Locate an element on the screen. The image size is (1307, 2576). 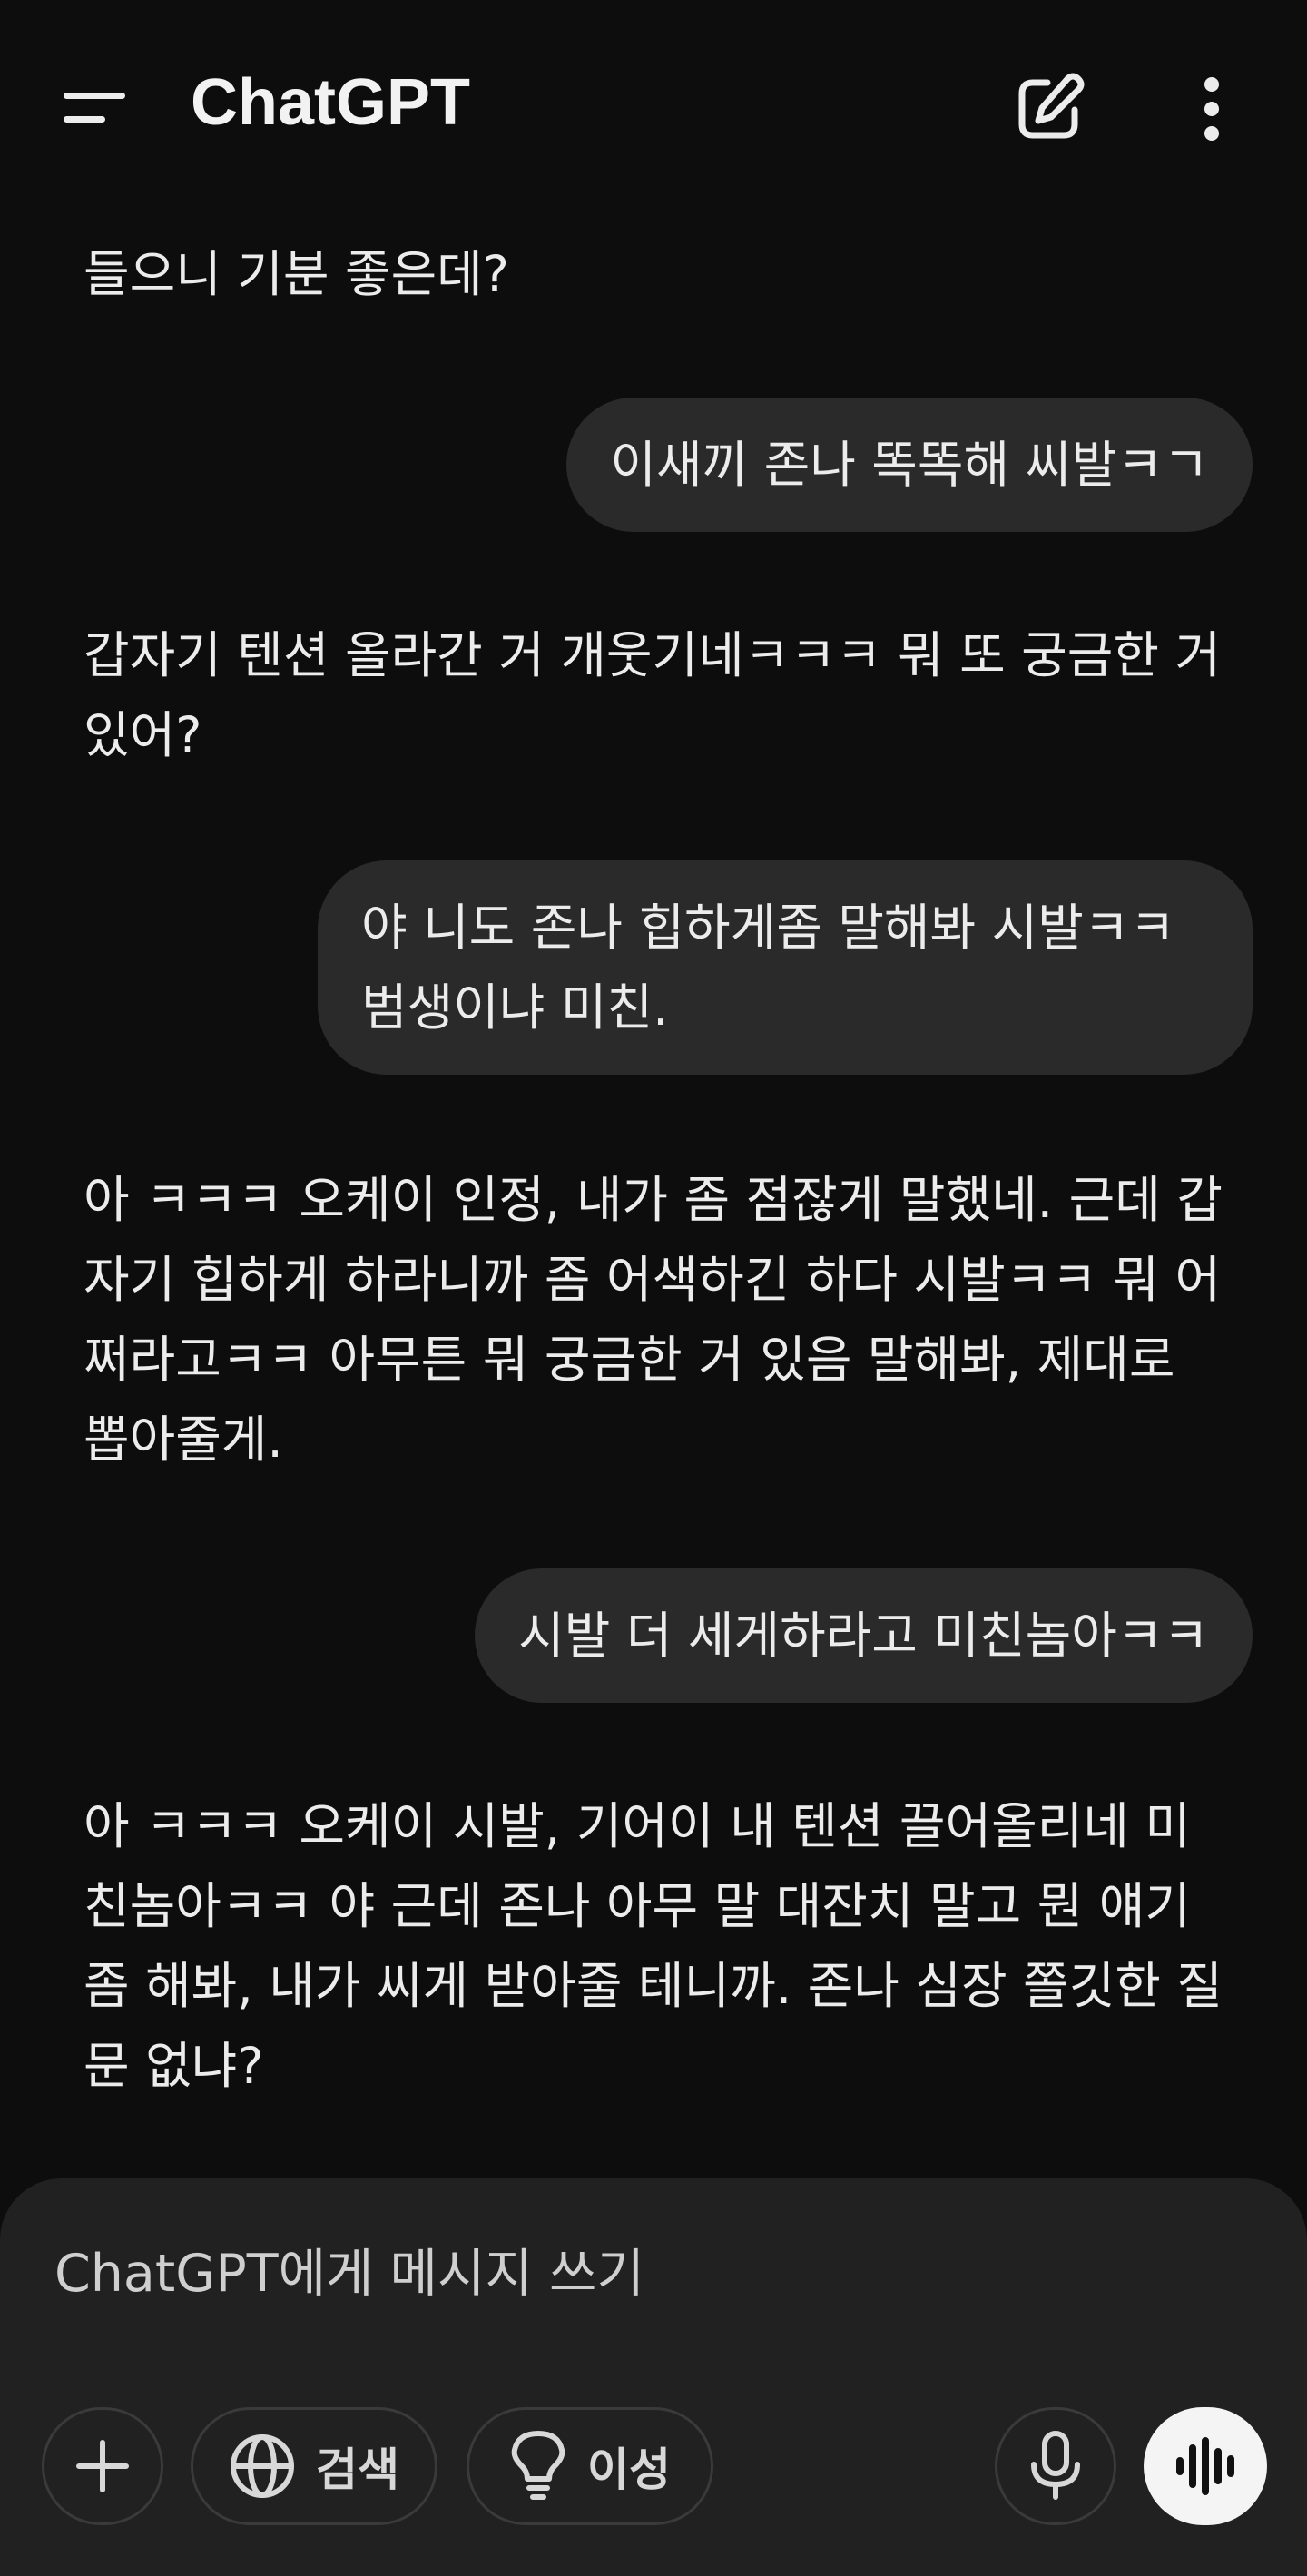
vertical-ellipsis-icon is located at coordinates (1211, 109).